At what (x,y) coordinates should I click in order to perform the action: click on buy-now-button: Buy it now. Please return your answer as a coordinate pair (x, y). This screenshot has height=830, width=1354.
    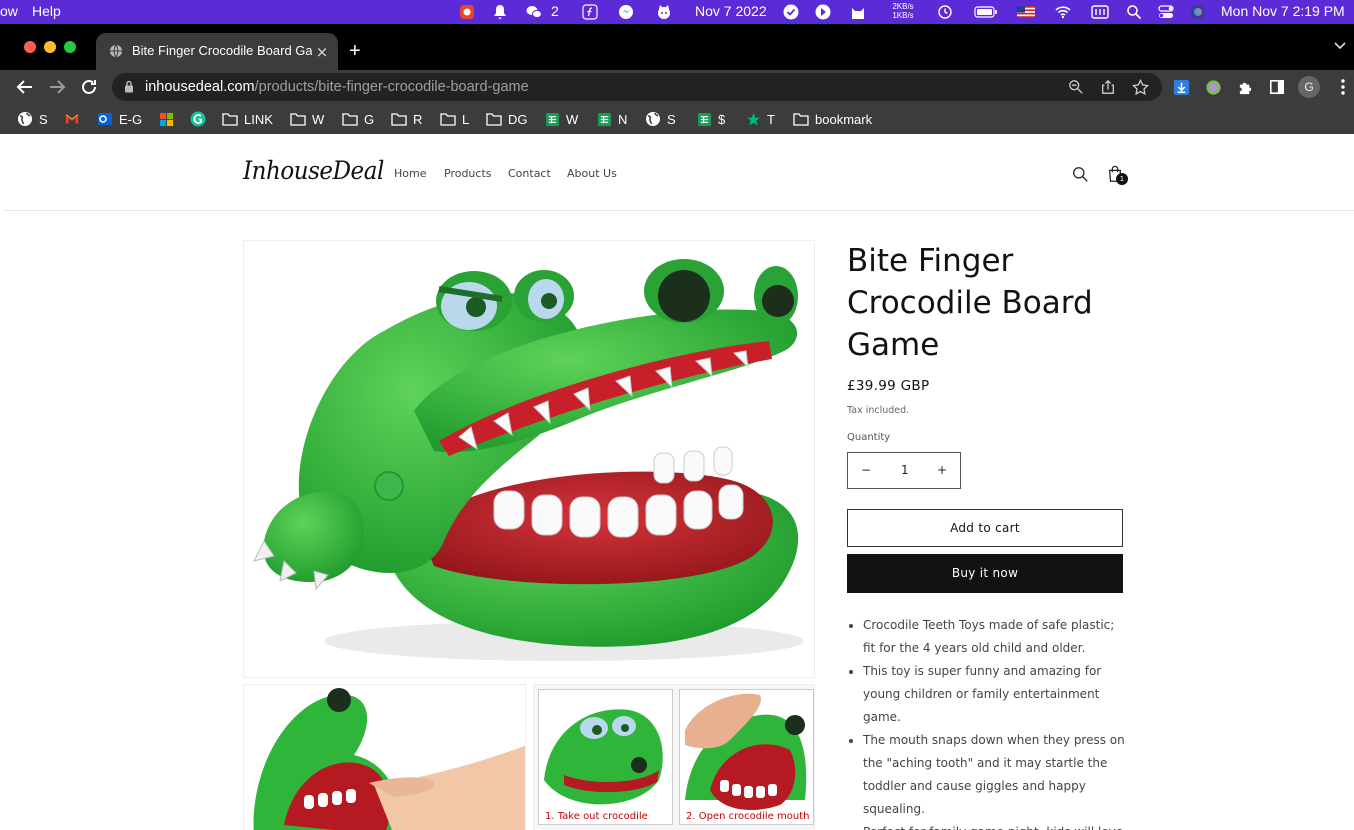
    Looking at the image, I should click on (985, 573).